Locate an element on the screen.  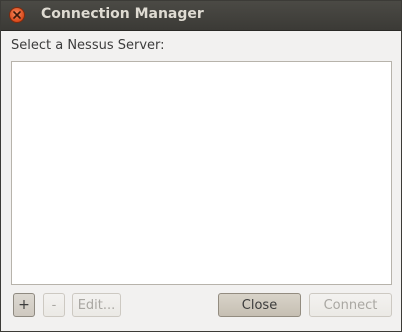
close-icon is located at coordinates (17, 15).